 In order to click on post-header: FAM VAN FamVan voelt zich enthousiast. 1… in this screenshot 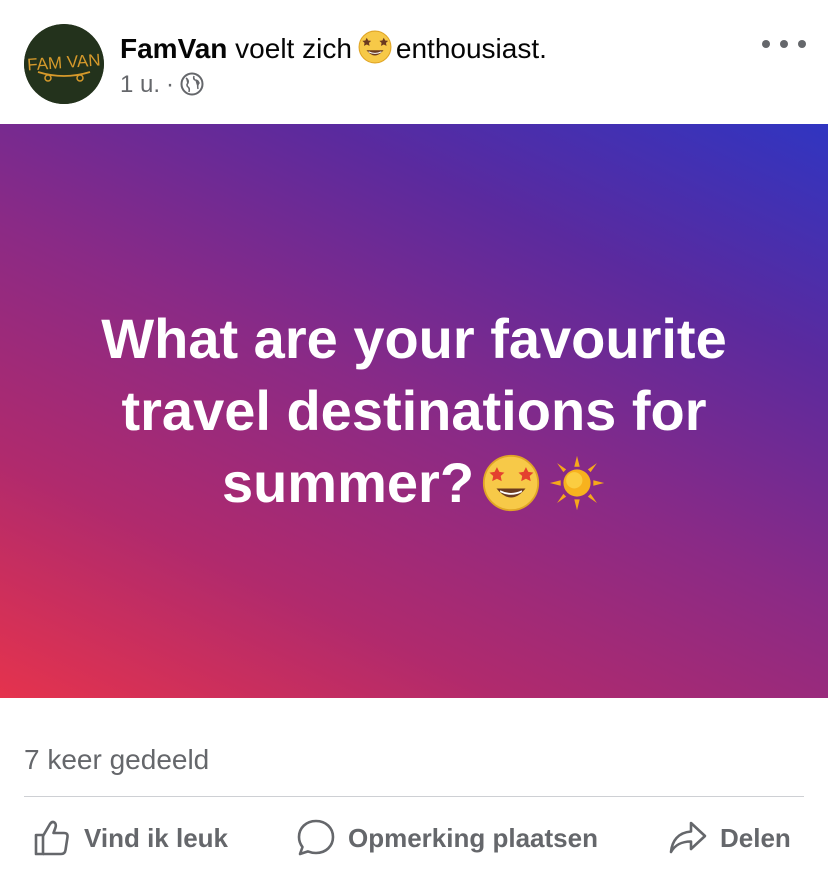, I will do `click(414, 62)`.